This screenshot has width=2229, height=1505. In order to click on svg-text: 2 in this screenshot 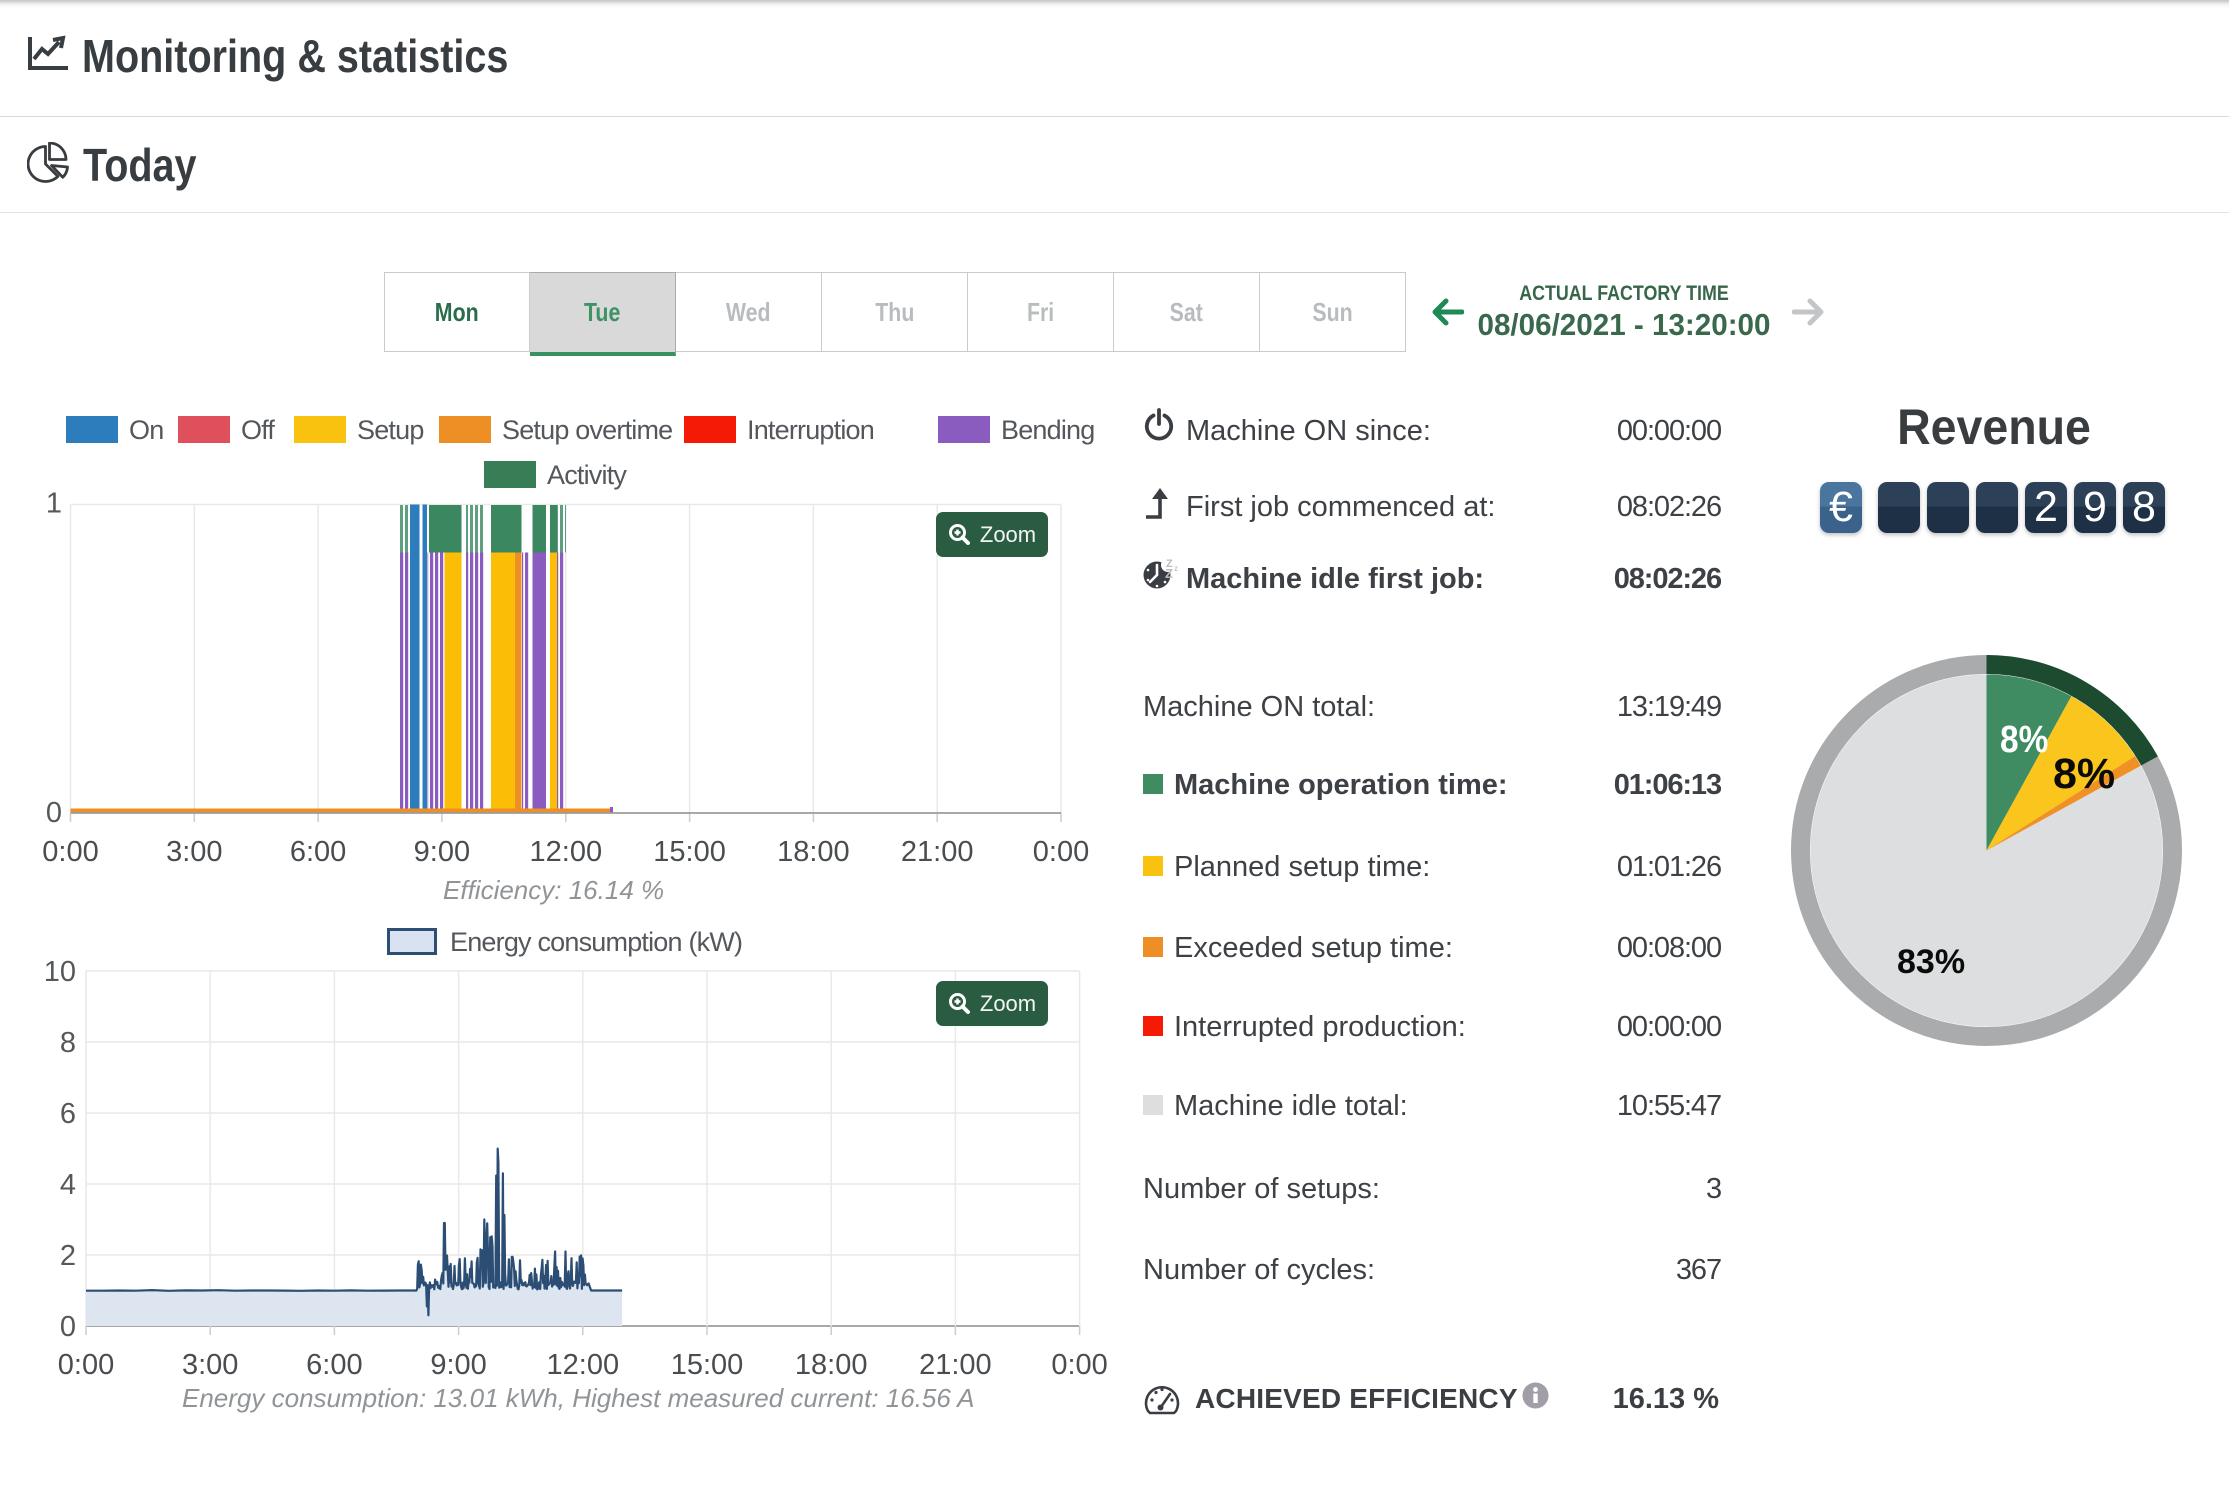, I will do `click(68, 1256)`.